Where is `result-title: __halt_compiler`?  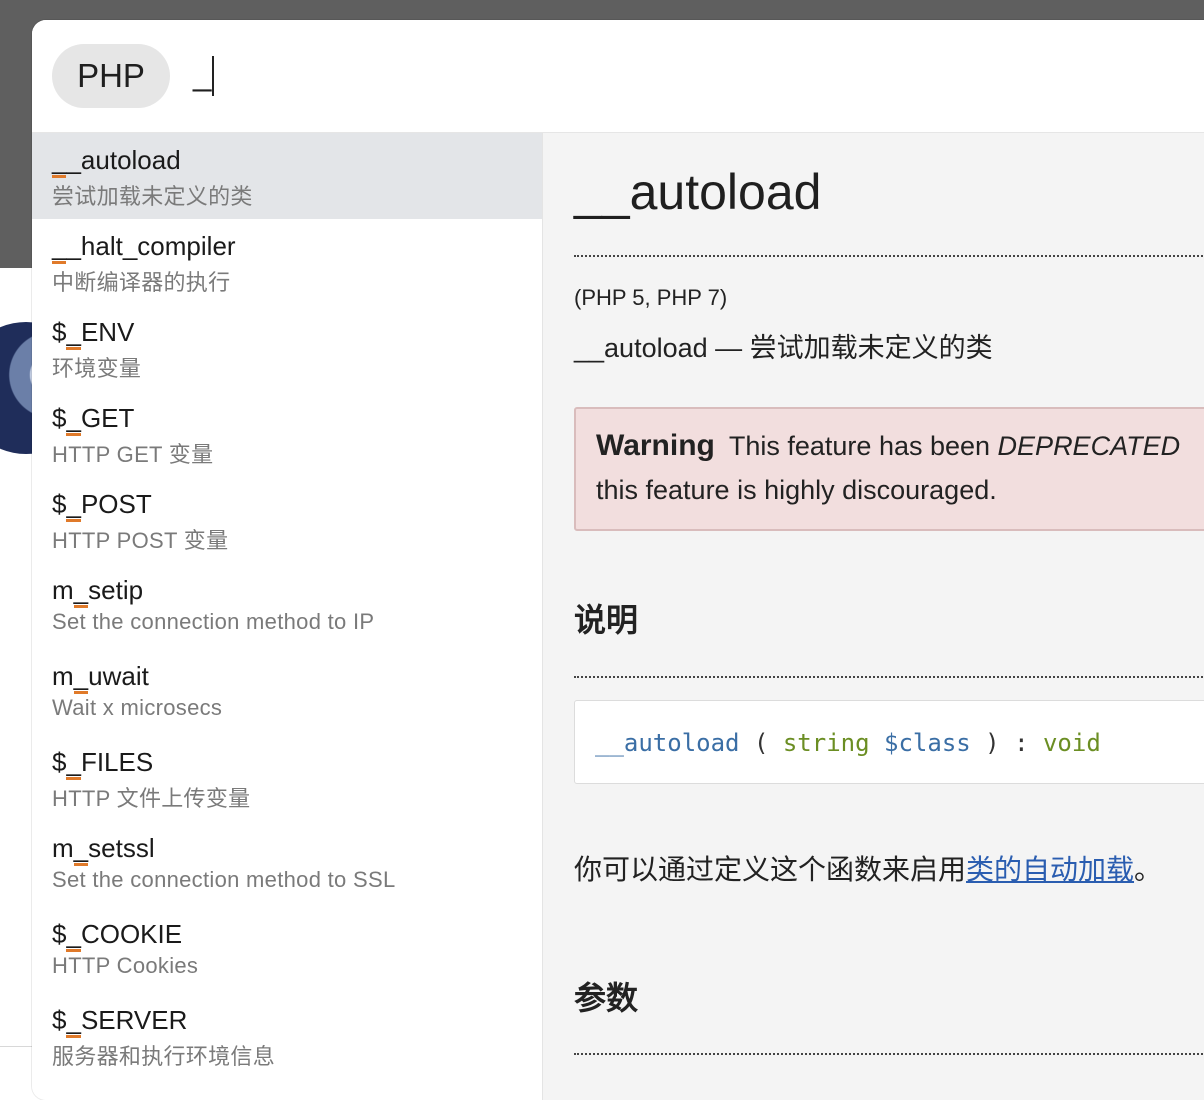
result-title: __halt_compiler is located at coordinates (144, 247).